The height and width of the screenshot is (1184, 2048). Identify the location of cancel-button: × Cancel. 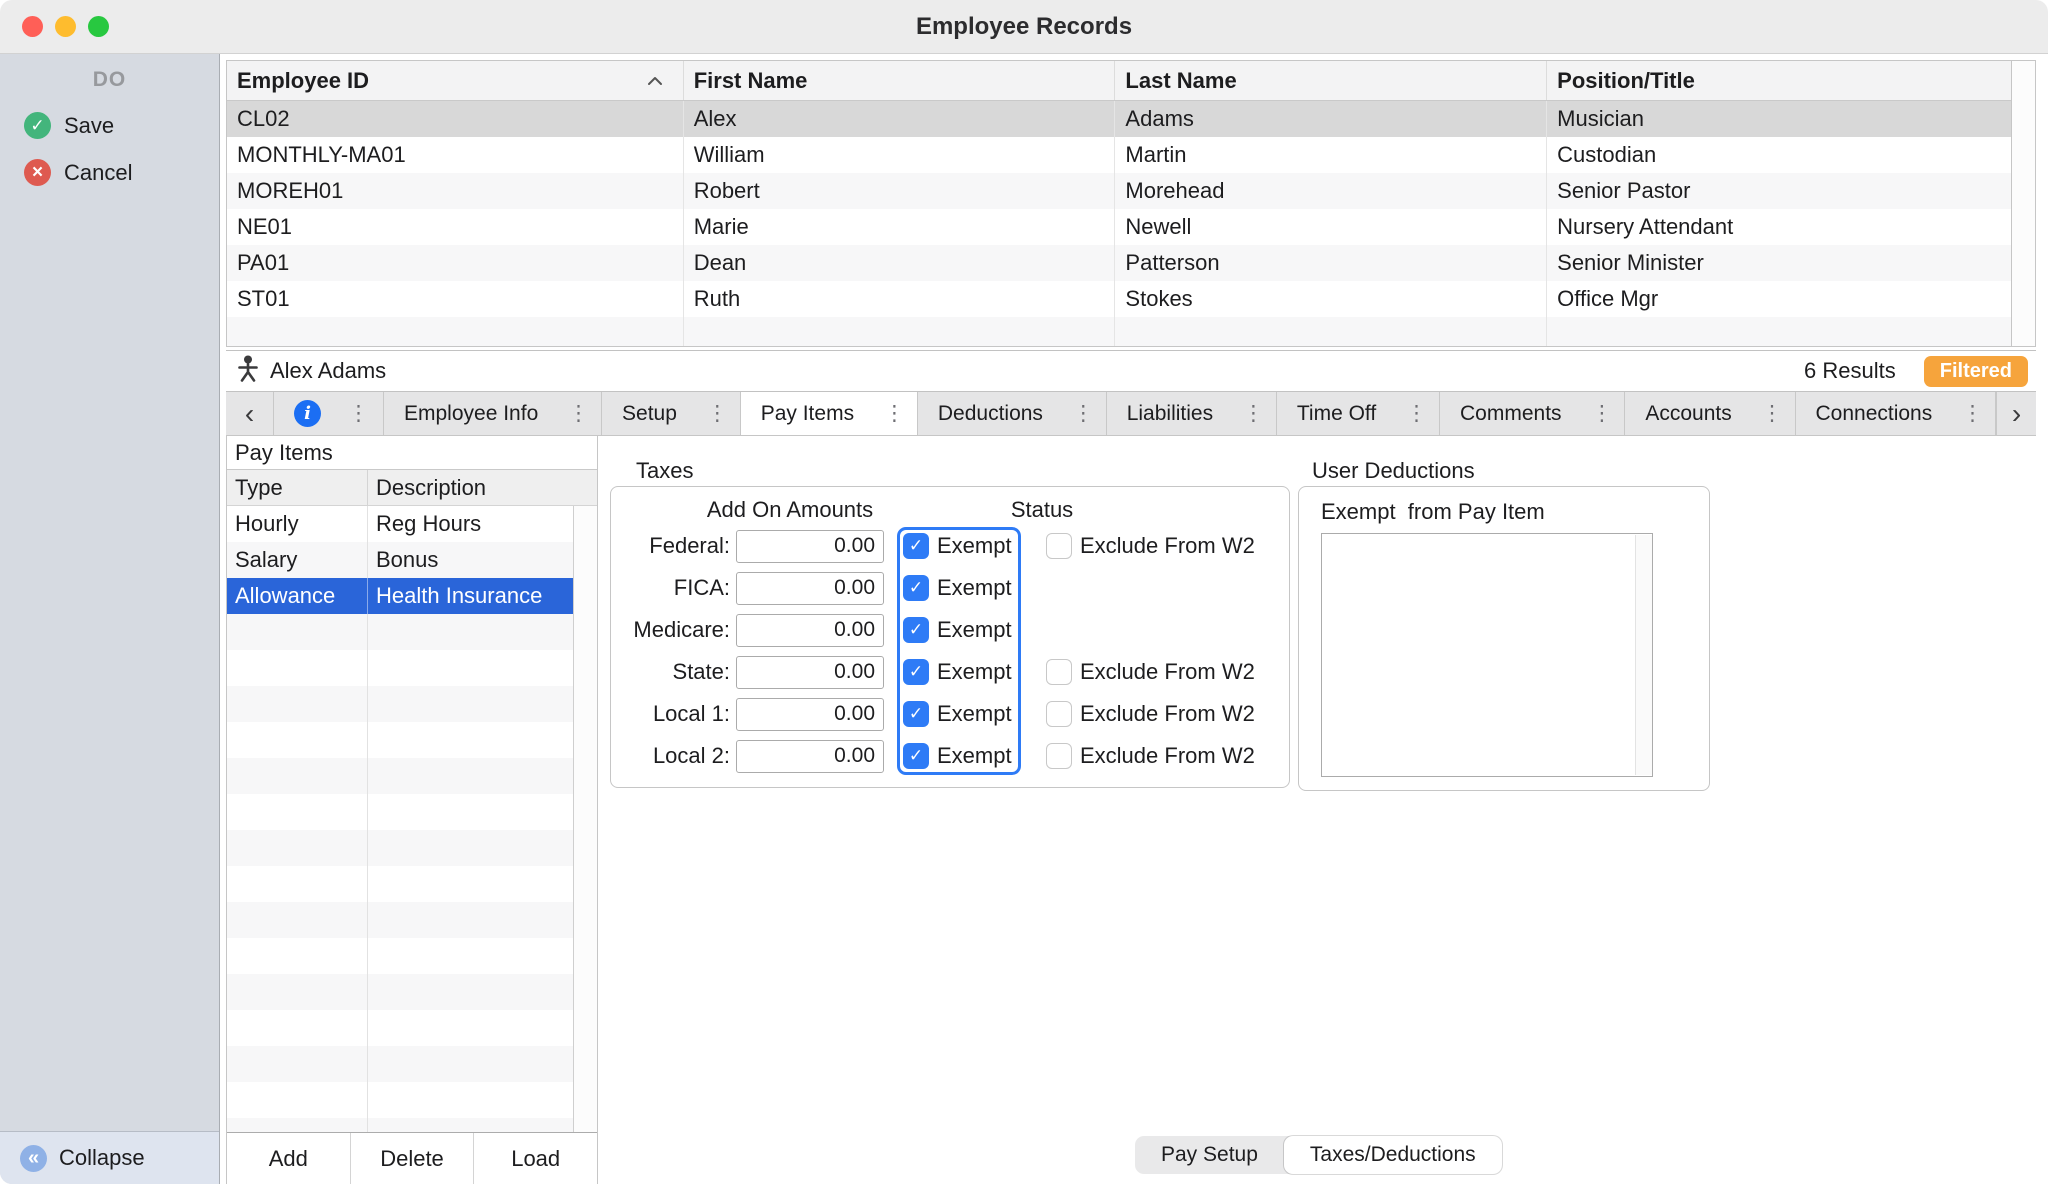
(109, 172).